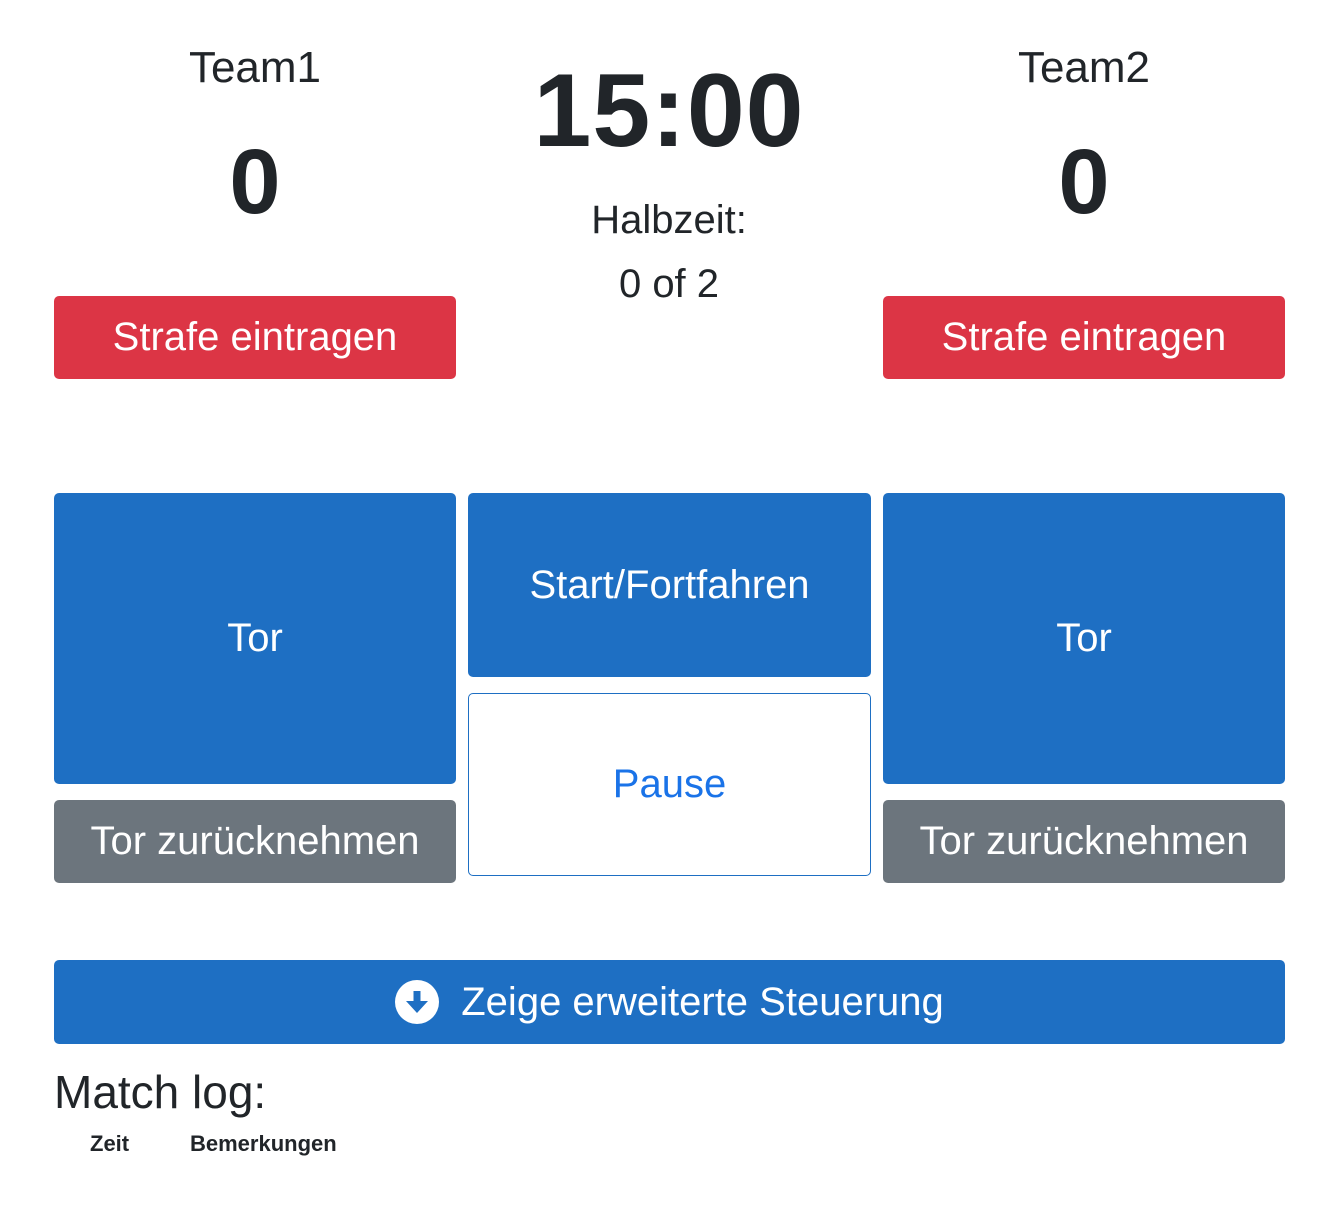 The image size is (1327, 1232). I want to click on team1-undo-goal-button: Tor zurücknehmen, so click(255, 841).